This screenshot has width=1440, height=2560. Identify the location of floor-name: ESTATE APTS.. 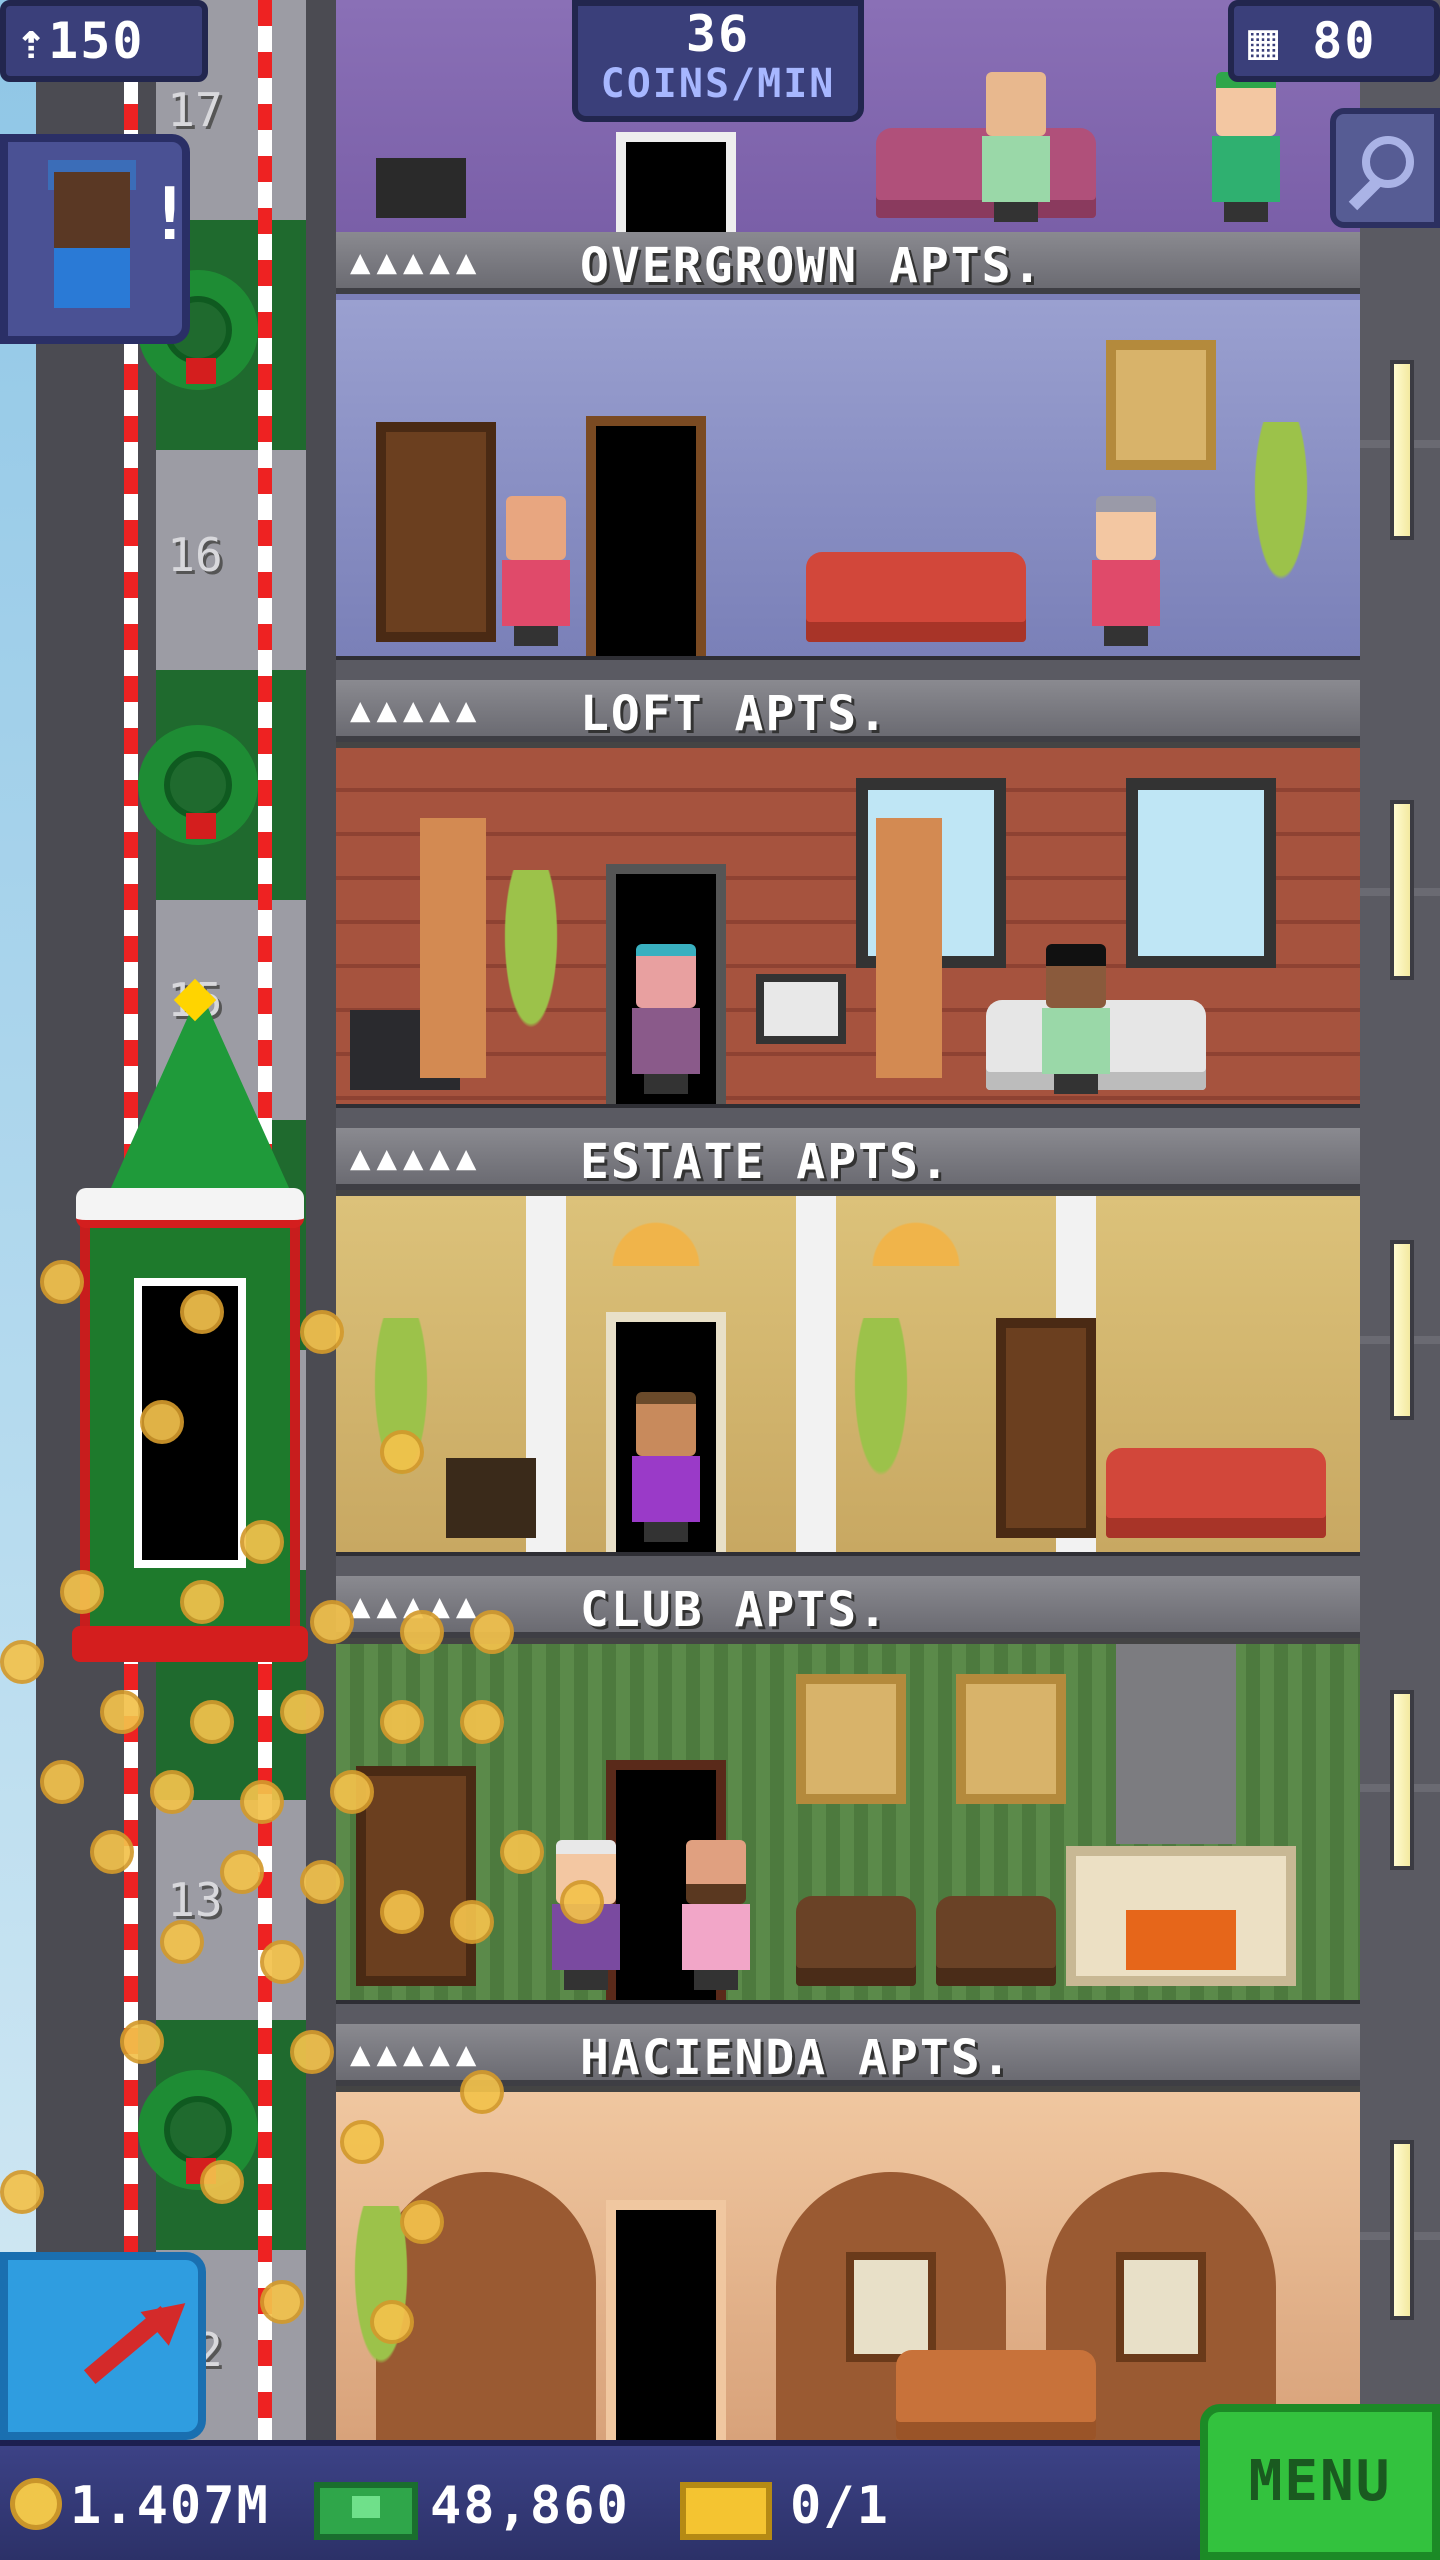
(765, 1162).